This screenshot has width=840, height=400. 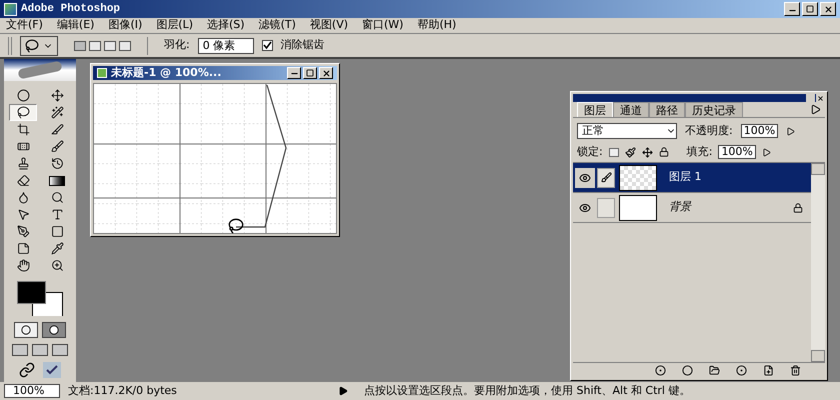 I want to click on status-hint: 点按以设置选区段点。要用附加选项，使用 Shift、Alt 和 Ctrl 键。, so click(x=527, y=390).